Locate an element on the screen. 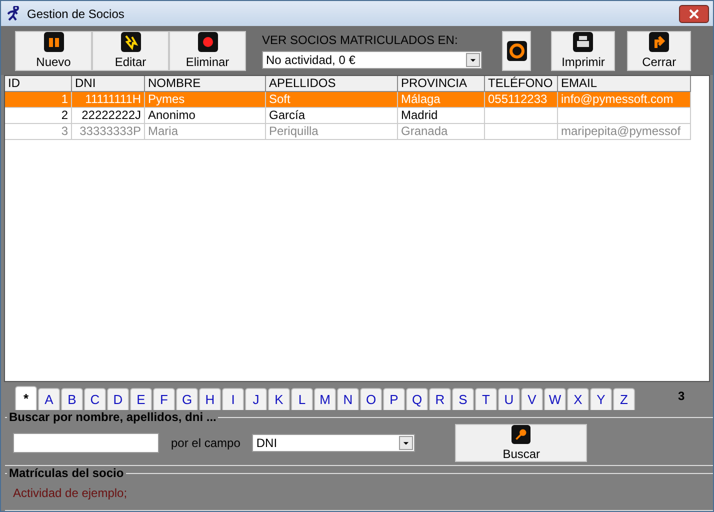 This screenshot has width=714, height=512. letter-tab: A is located at coordinates (49, 399).